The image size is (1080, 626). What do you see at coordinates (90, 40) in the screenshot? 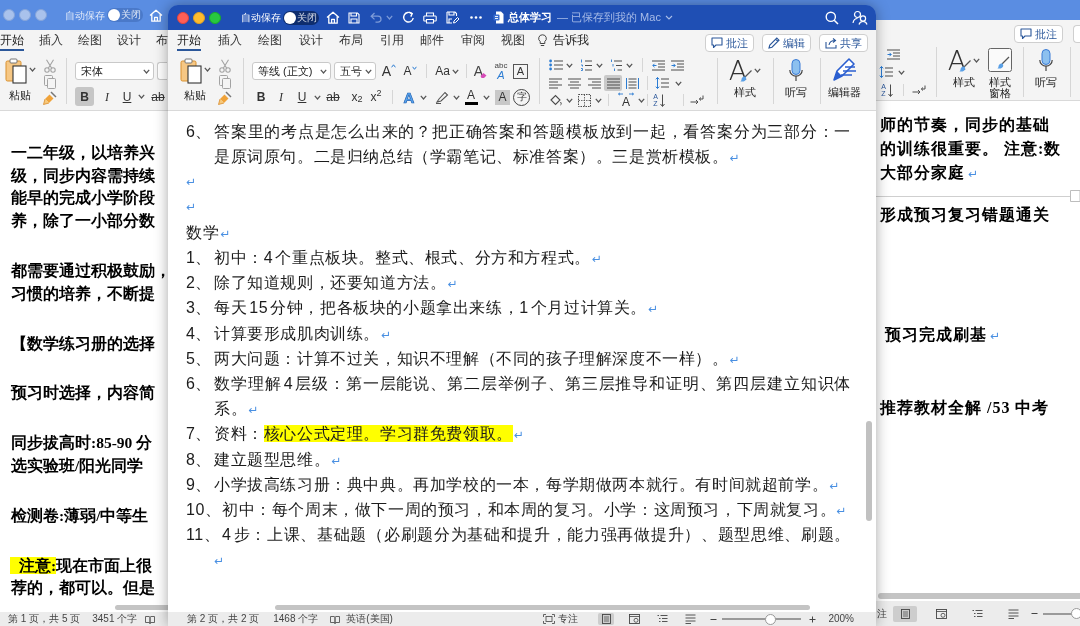
I see `ribbon-tab: 绘图` at bounding box center [90, 40].